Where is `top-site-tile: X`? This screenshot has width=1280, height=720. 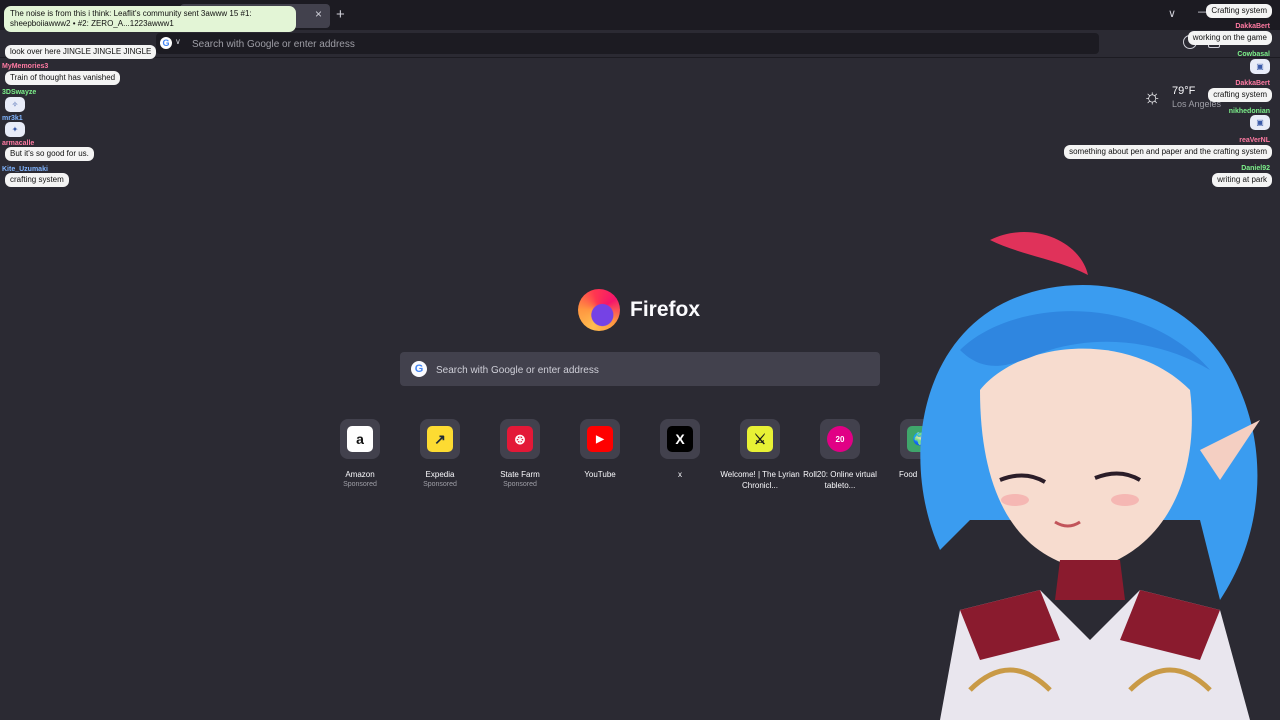 top-site-tile: X is located at coordinates (680, 439).